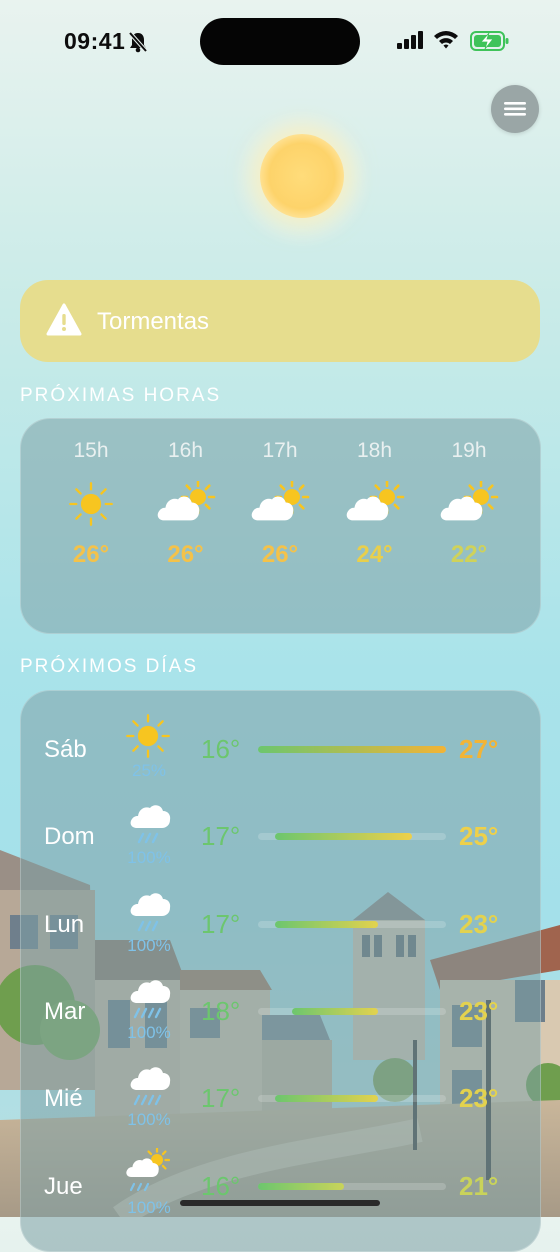 The height and width of the screenshot is (1252, 560). I want to click on low-temperature: 18°, so click(221, 1010).